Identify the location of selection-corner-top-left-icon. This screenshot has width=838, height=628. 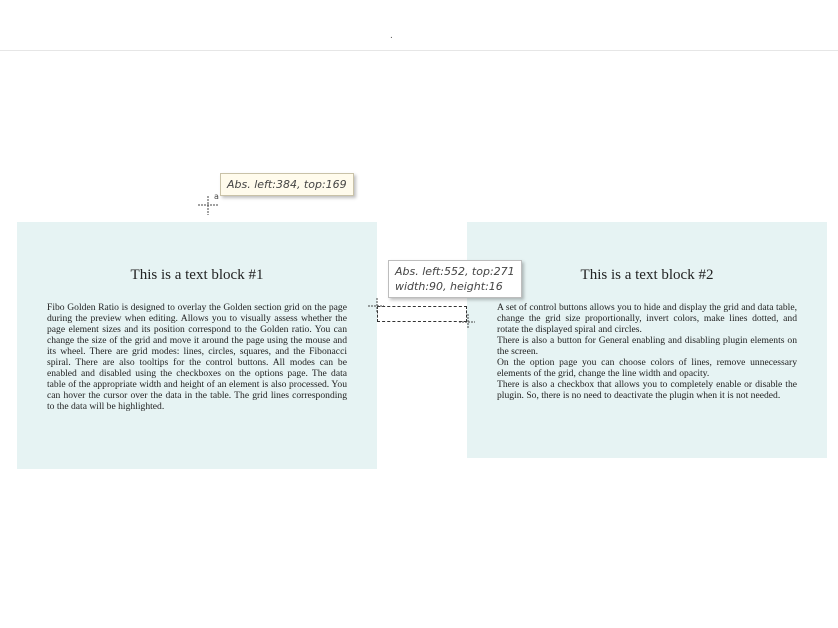
(377, 306).